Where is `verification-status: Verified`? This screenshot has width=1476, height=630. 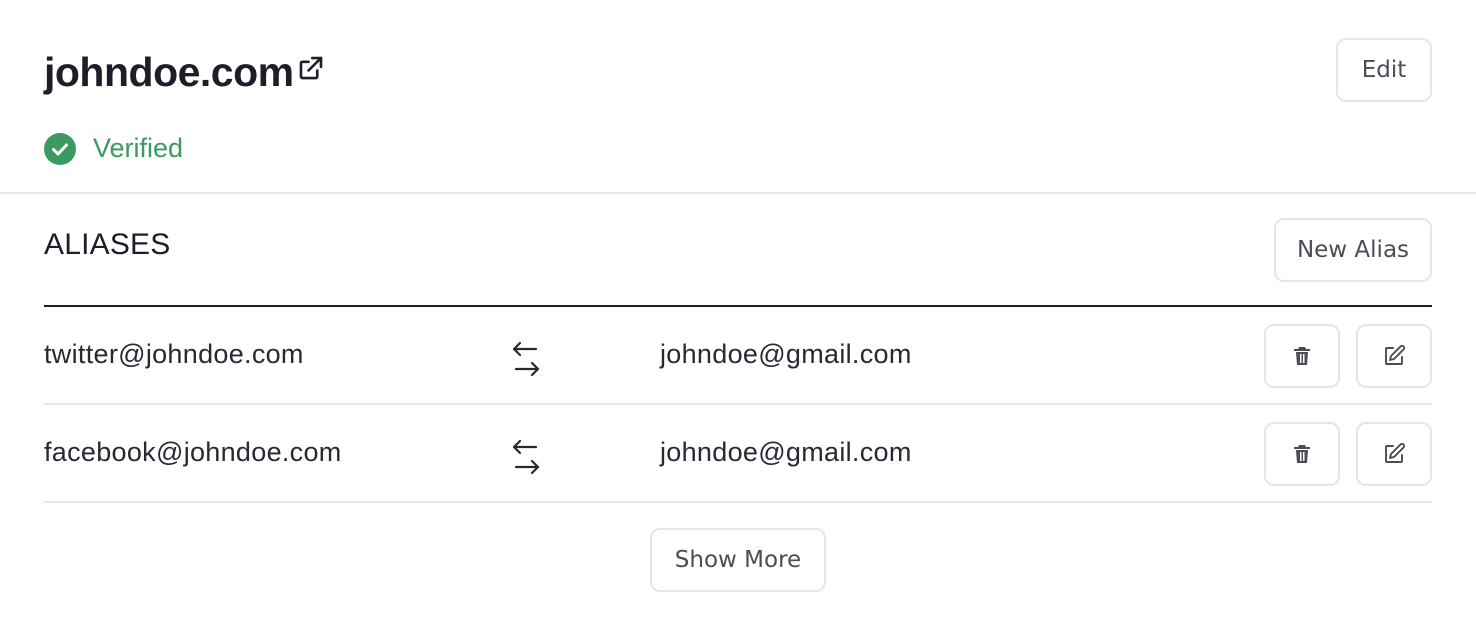
verification-status: Verified is located at coordinates (113, 148).